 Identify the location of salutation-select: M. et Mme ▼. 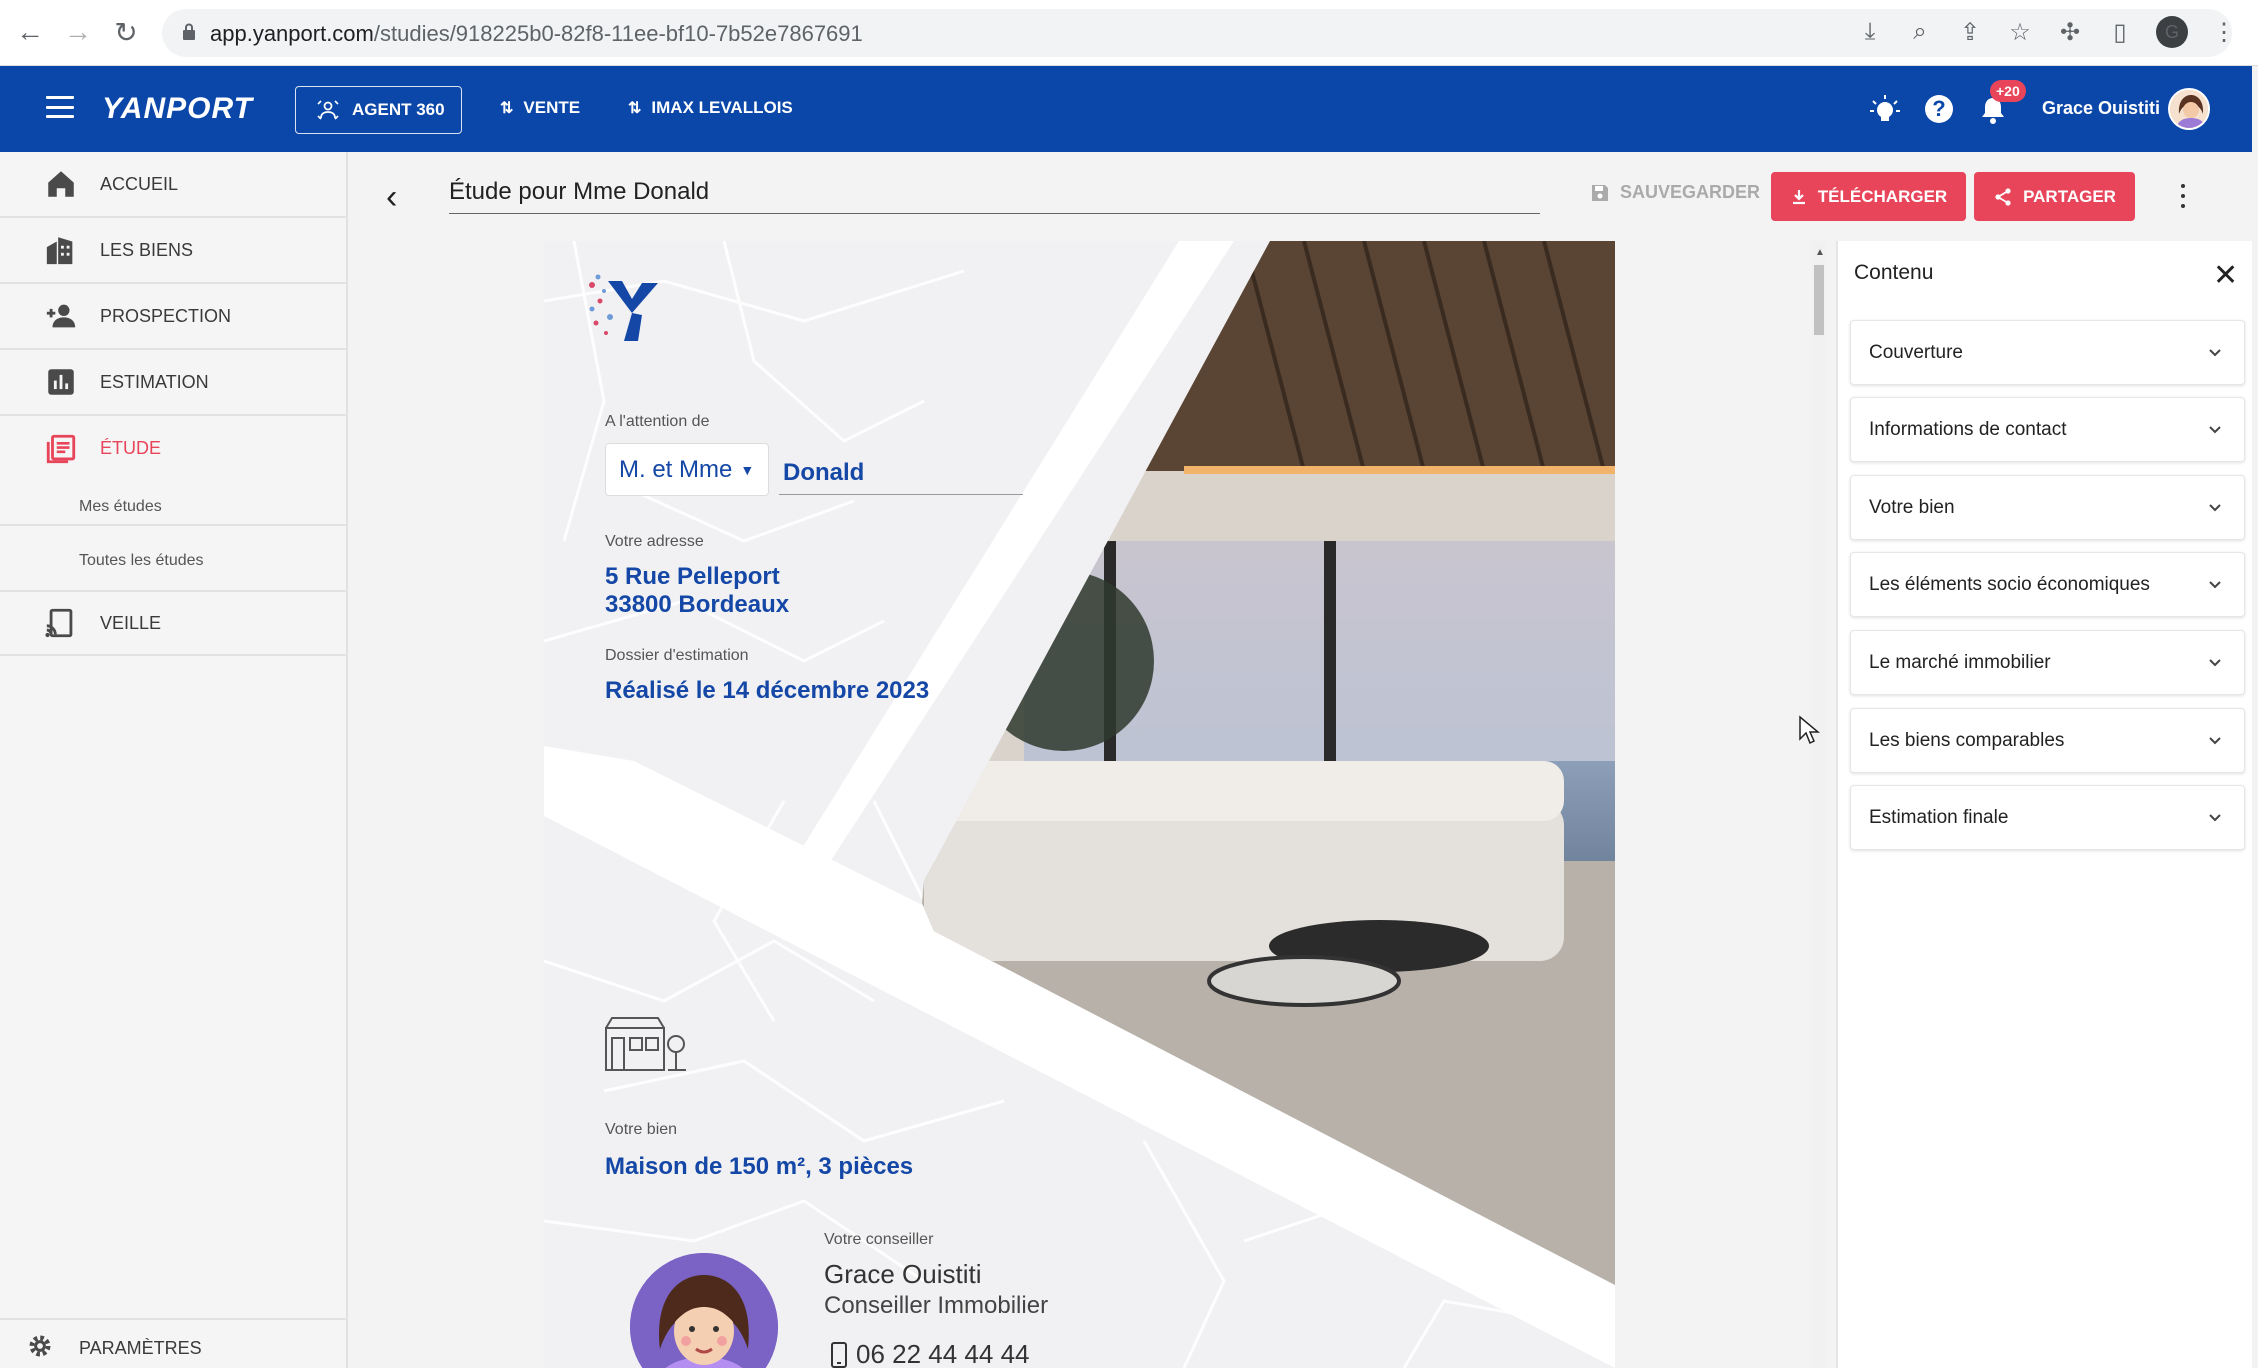
(687, 469).